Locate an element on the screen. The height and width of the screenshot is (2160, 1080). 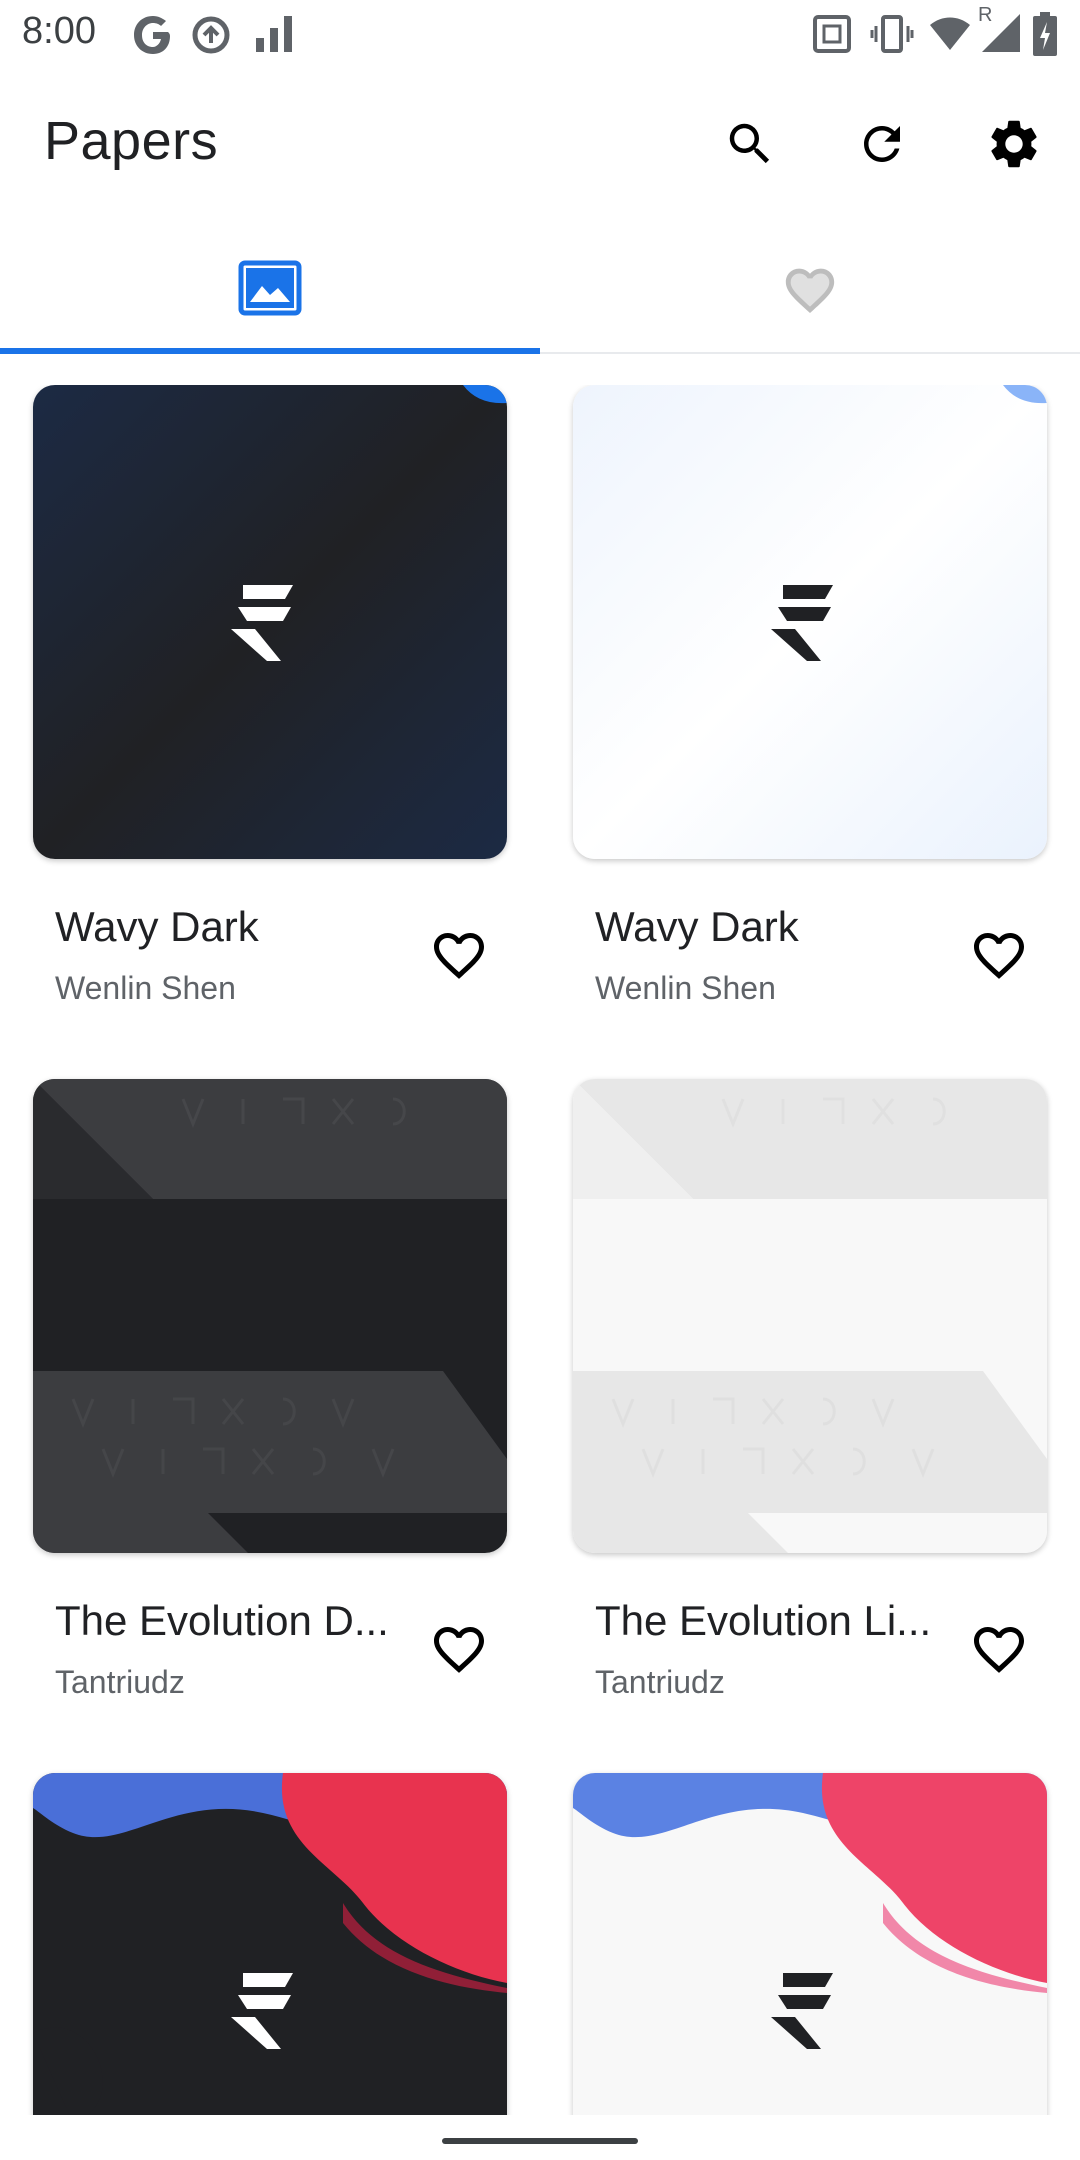
refresh-button is located at coordinates (882, 144).